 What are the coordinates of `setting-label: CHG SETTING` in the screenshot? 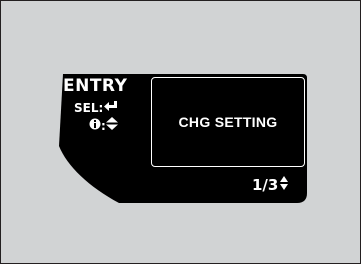 It's located at (228, 122).